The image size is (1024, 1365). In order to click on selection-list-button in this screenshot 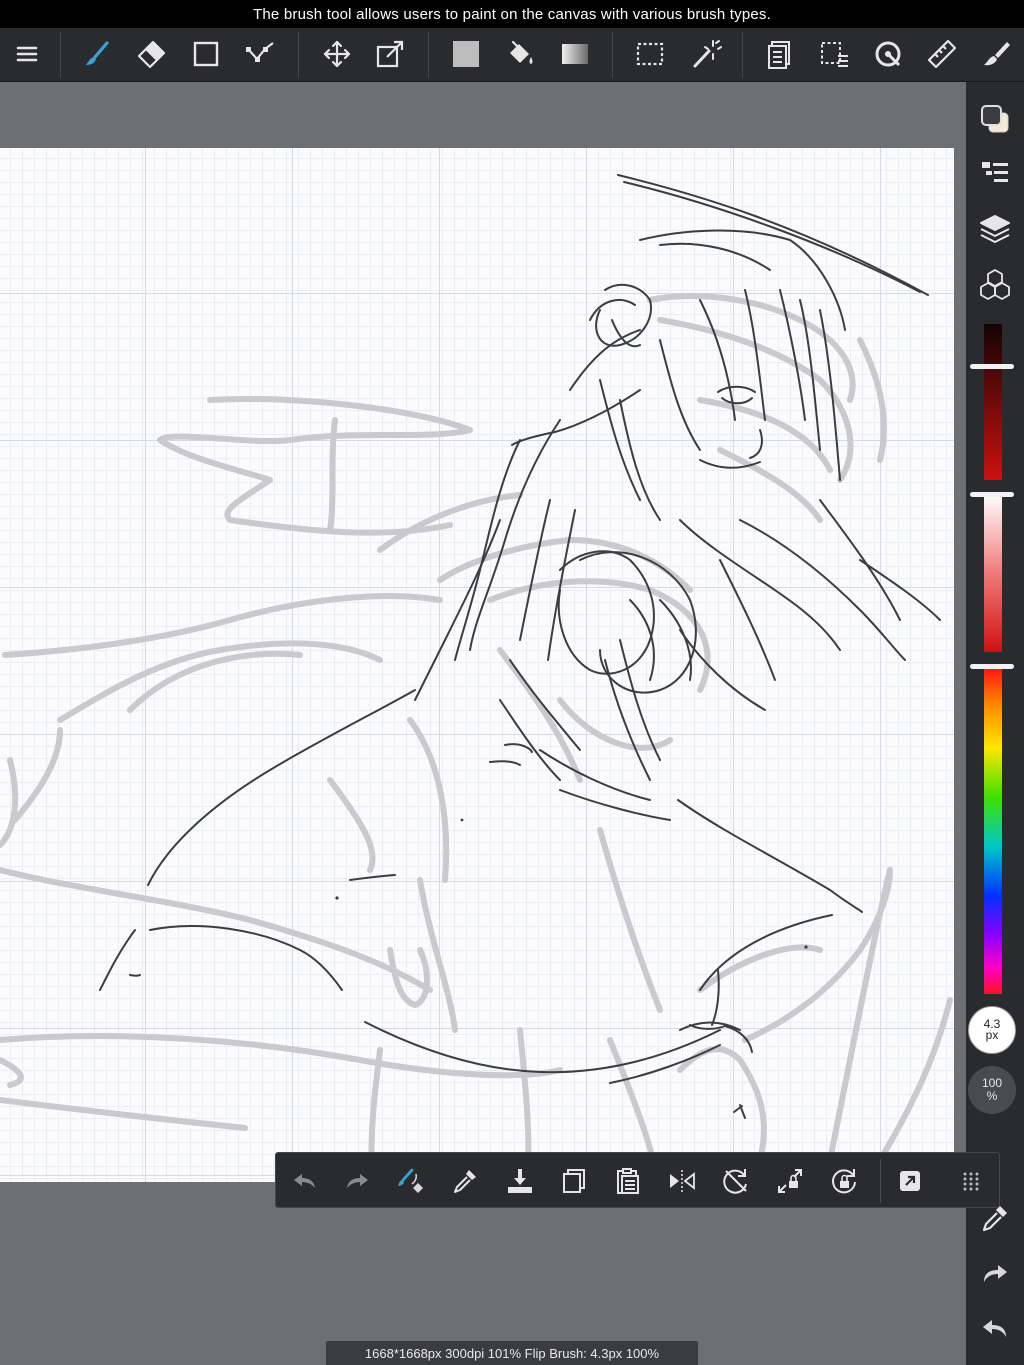, I will do `click(834, 54)`.